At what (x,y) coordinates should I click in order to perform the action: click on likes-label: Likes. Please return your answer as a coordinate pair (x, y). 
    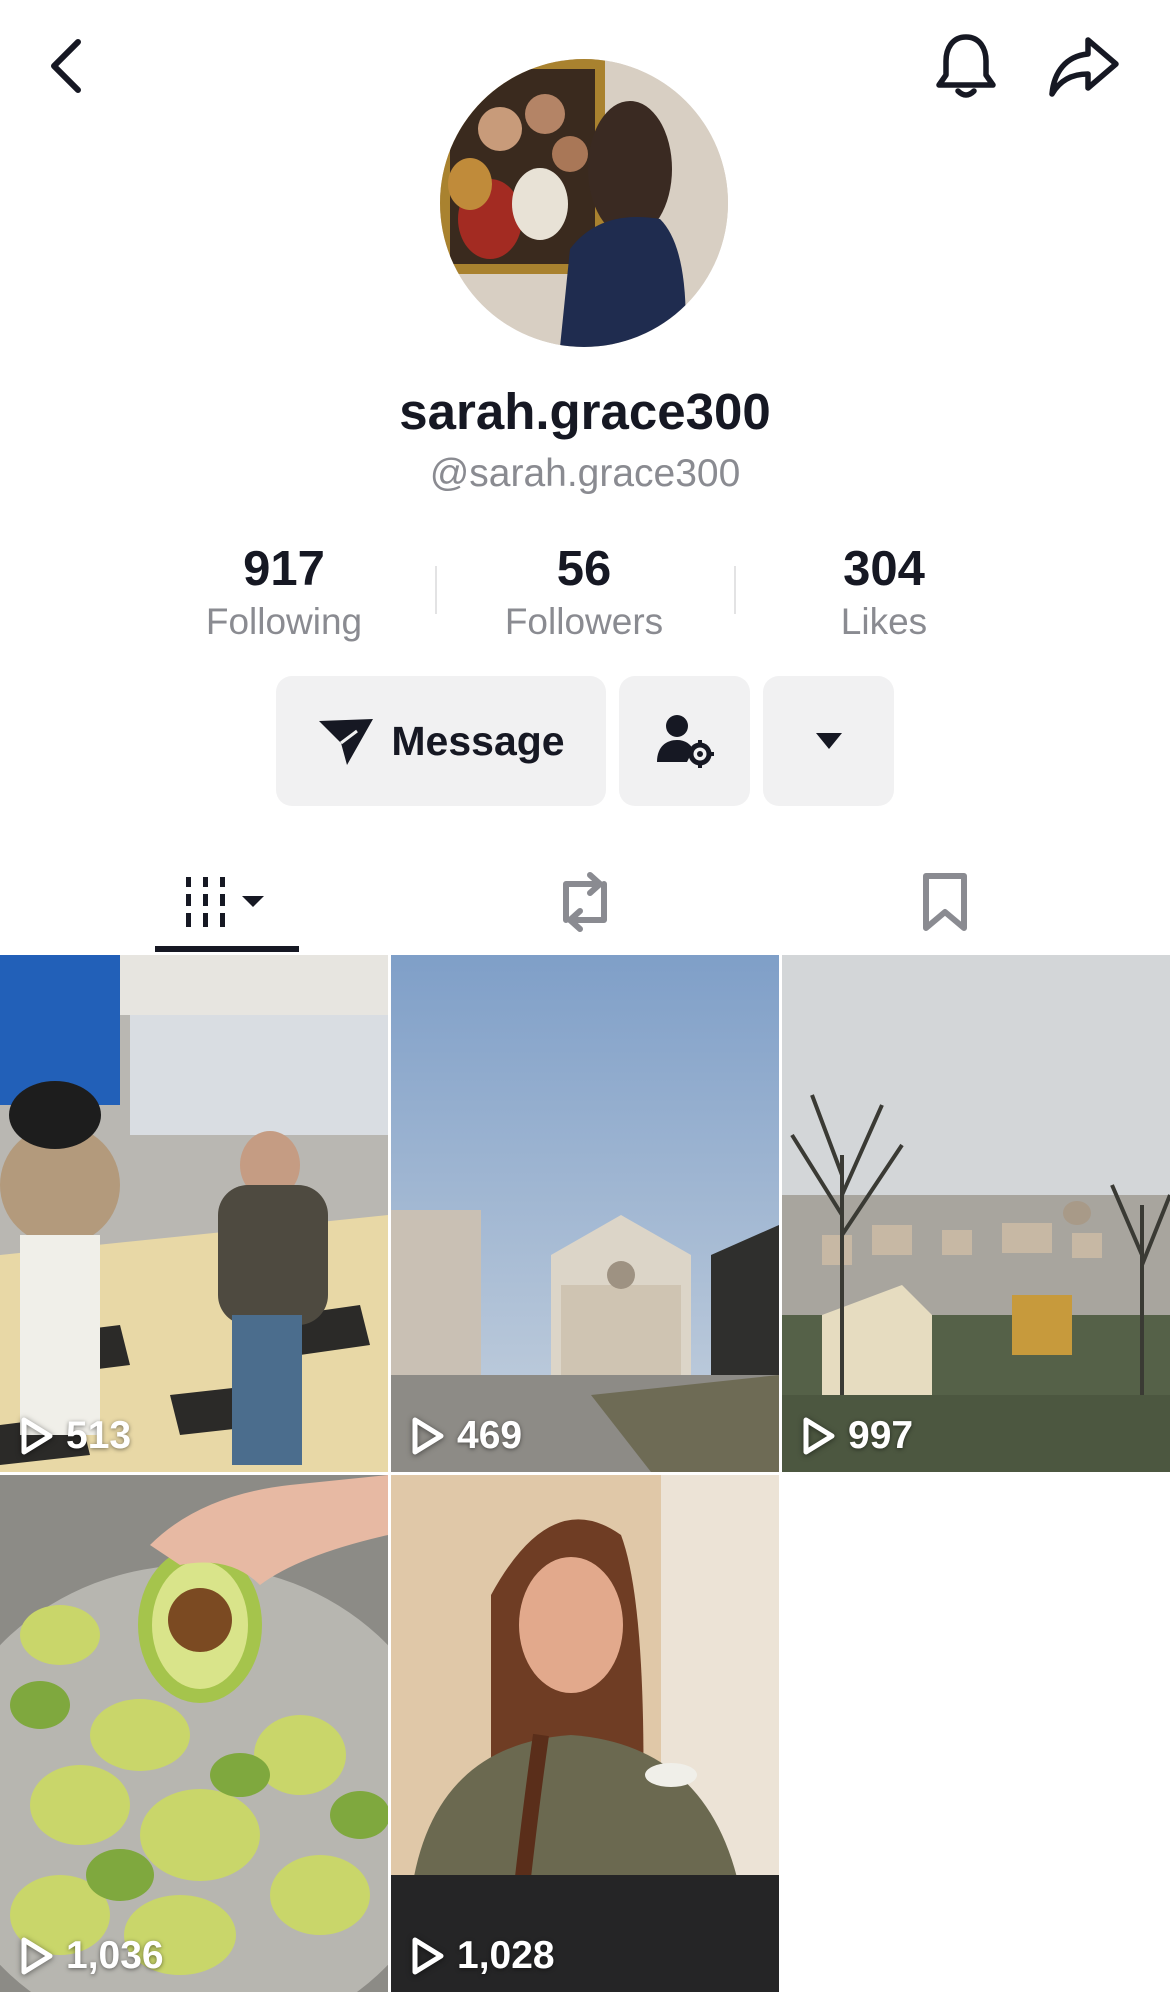
    Looking at the image, I should click on (884, 621).